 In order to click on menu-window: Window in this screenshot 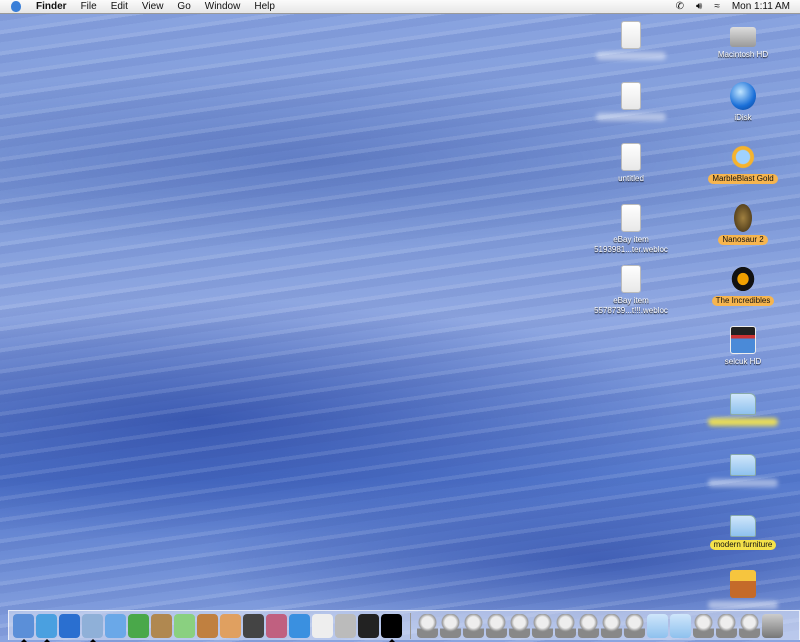, I will do `click(223, 6)`.